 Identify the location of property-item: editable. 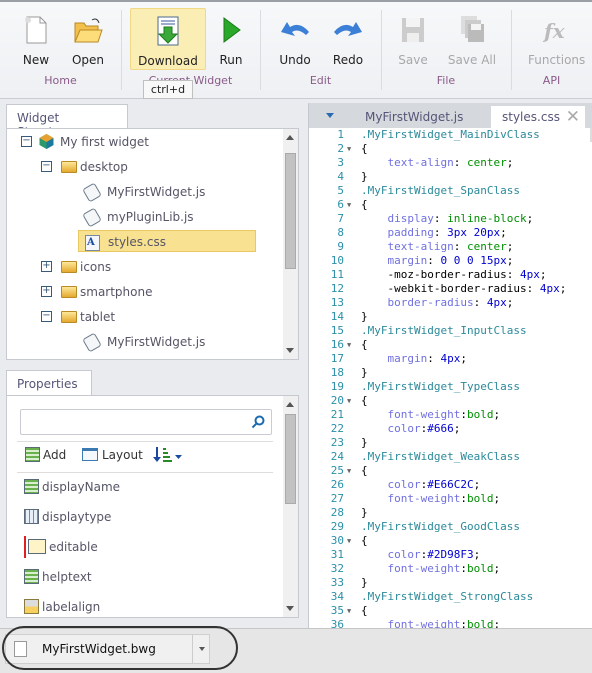
(61, 547).